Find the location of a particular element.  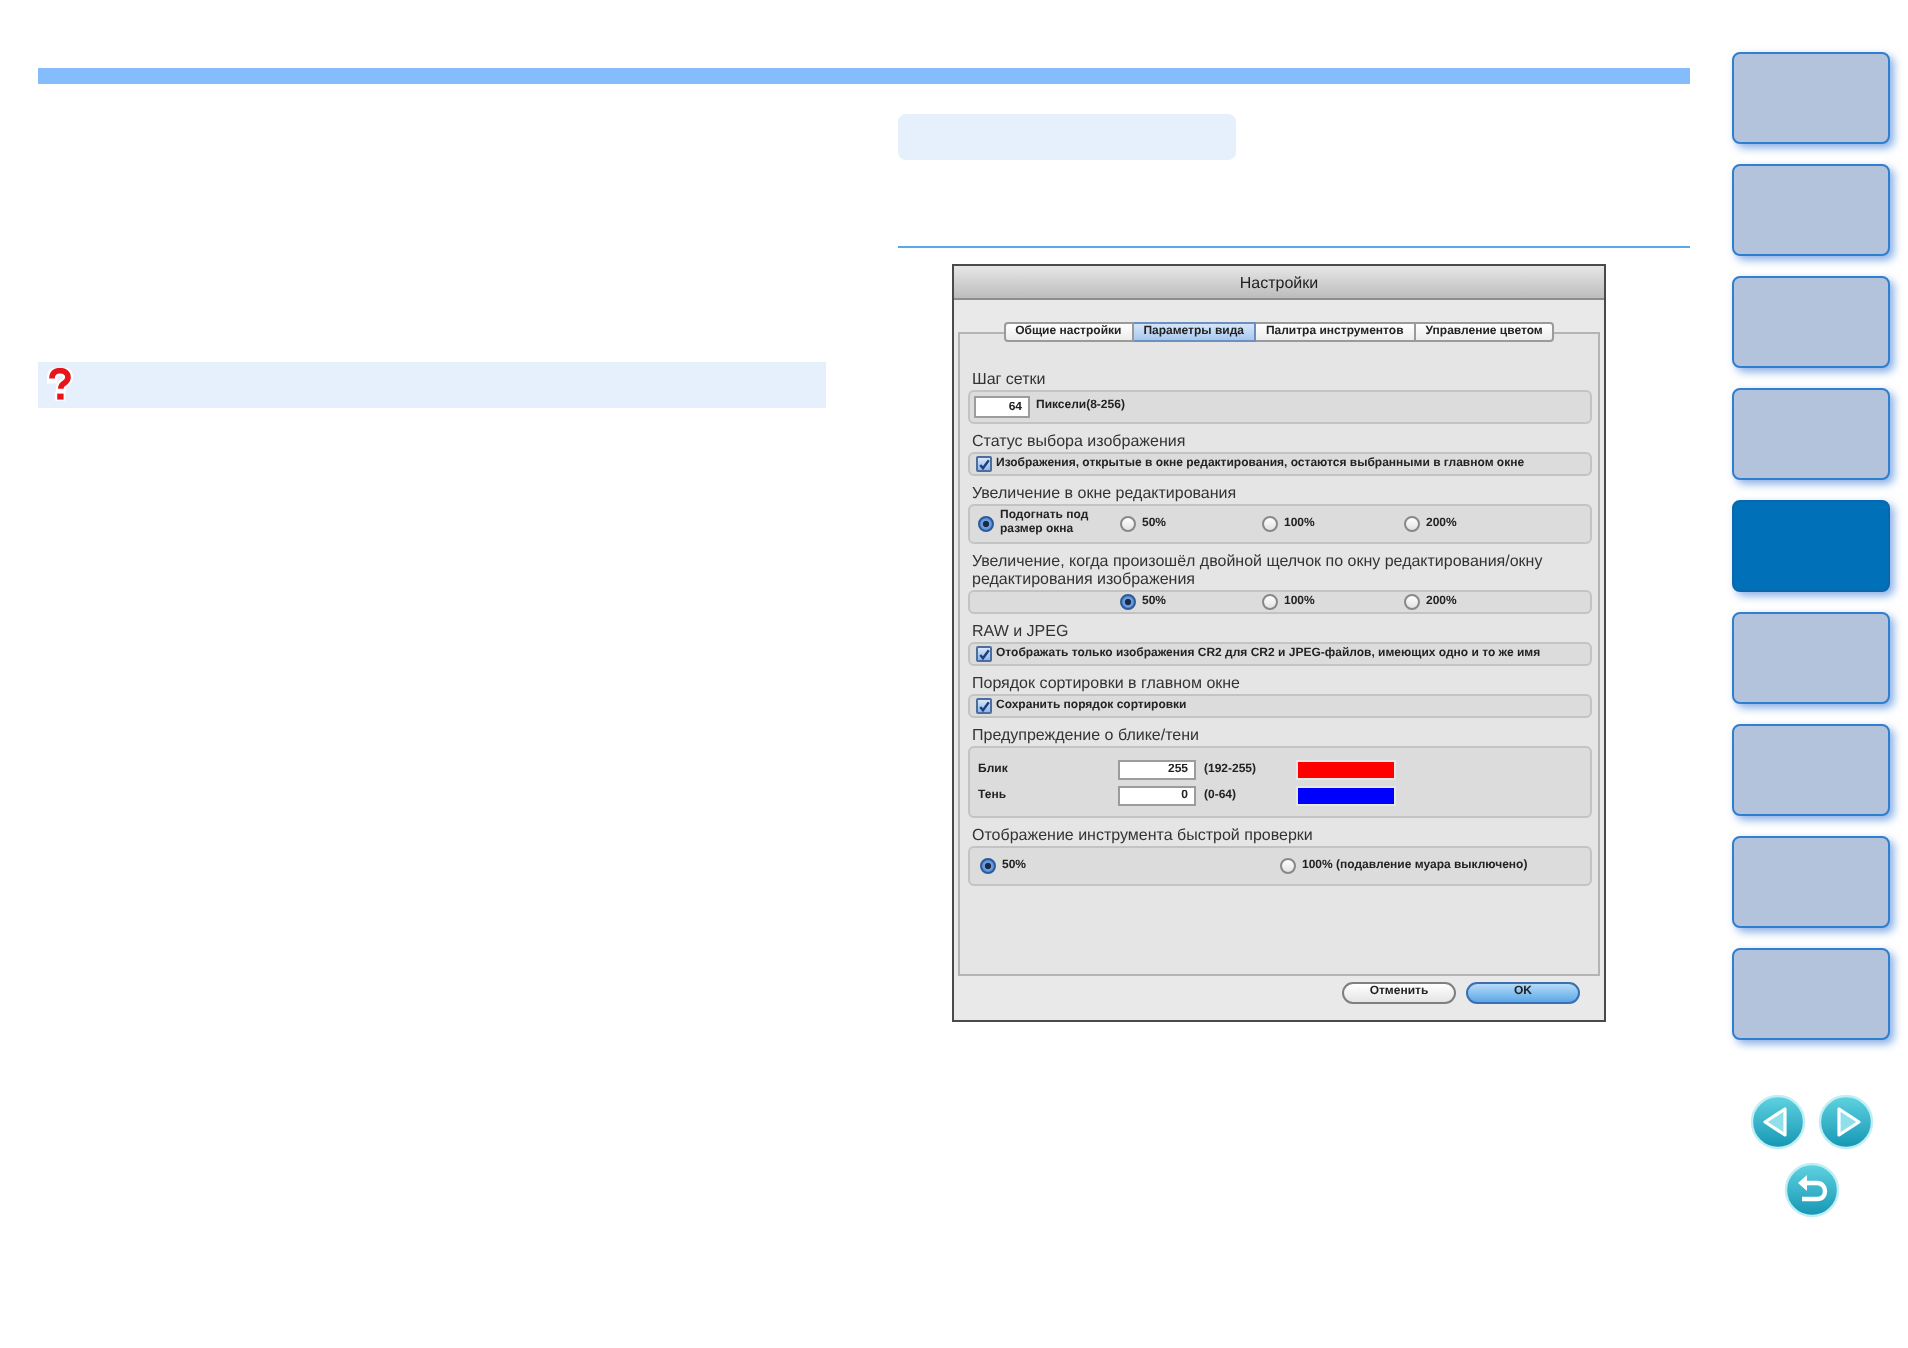

group-heading: Статус выбора изображения is located at coordinates (1079, 441).